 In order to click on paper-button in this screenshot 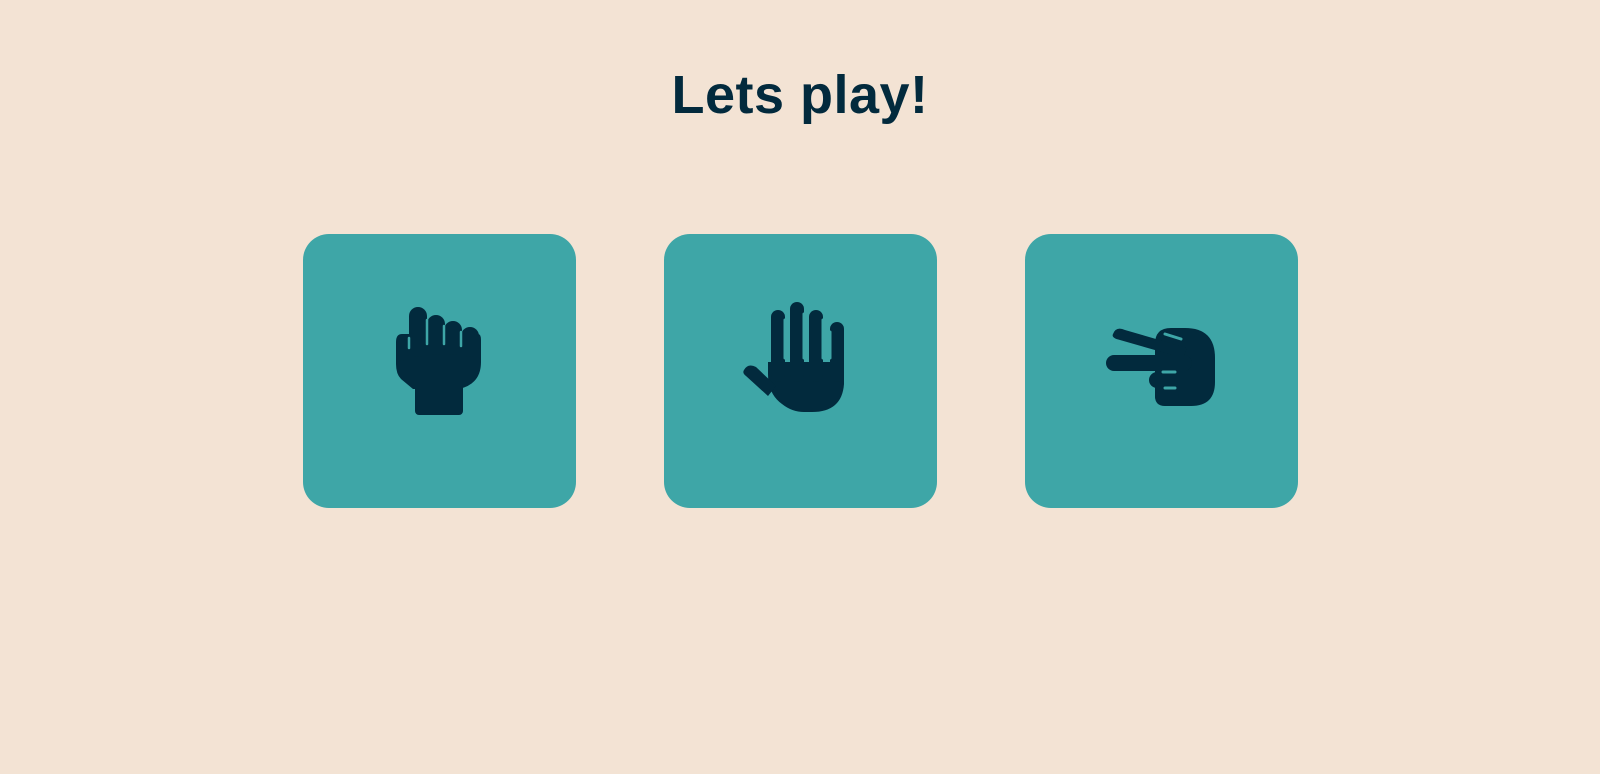, I will do `click(800, 371)`.